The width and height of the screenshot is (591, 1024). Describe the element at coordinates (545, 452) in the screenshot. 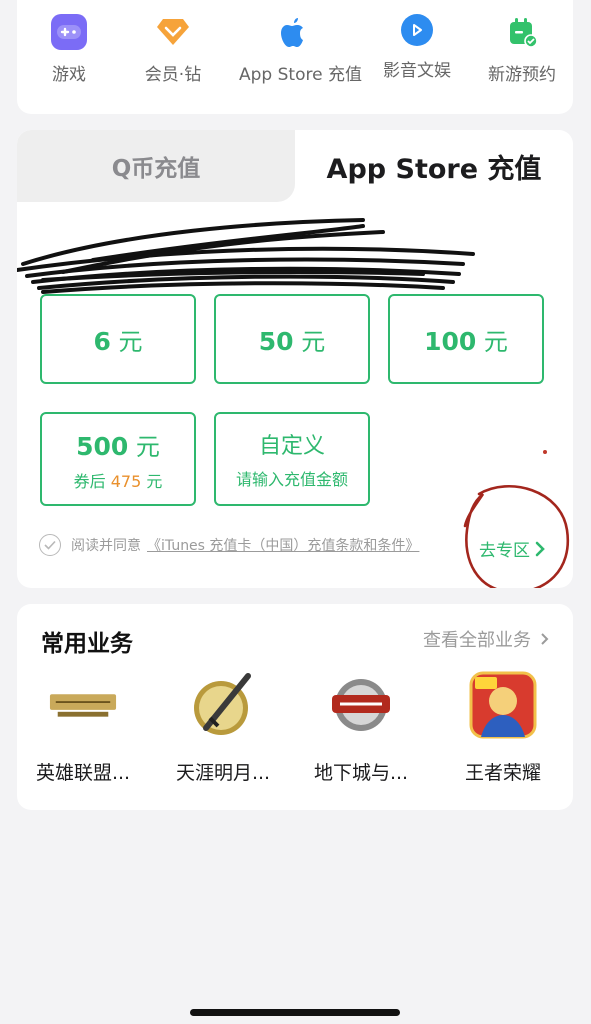

I see `annotation-dot` at that location.